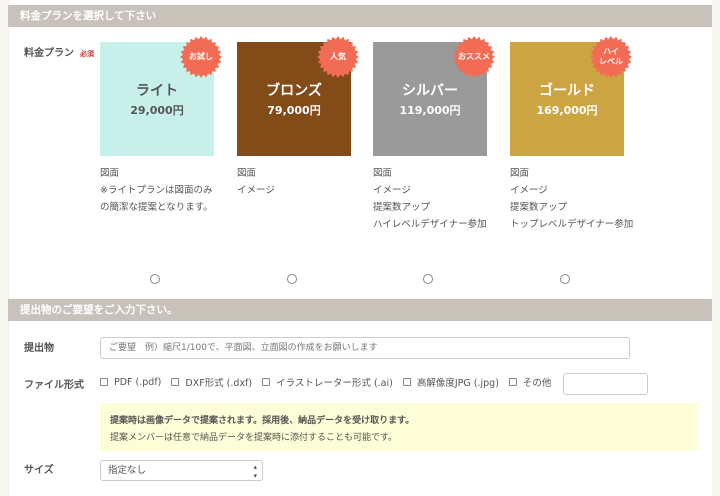 The height and width of the screenshot is (496, 720). Describe the element at coordinates (294, 91) in the screenshot. I see `plan-name: ブロンズ` at that location.